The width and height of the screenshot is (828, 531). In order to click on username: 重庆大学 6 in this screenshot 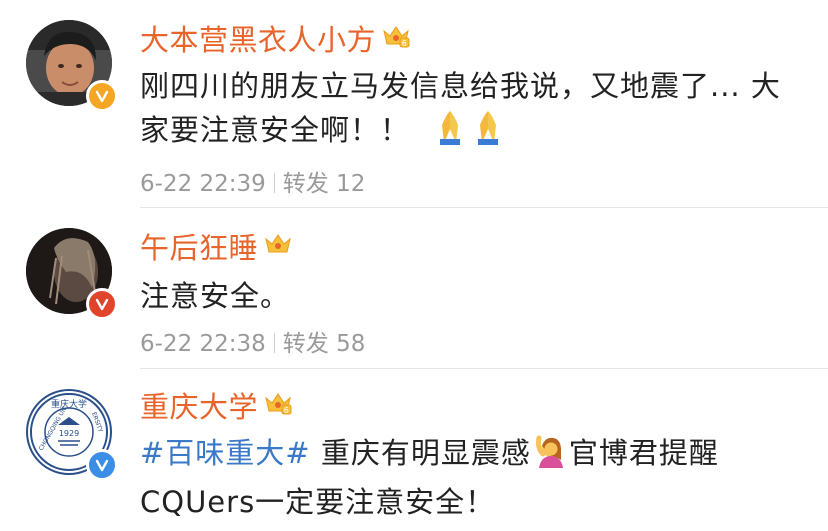, I will do `click(216, 407)`.